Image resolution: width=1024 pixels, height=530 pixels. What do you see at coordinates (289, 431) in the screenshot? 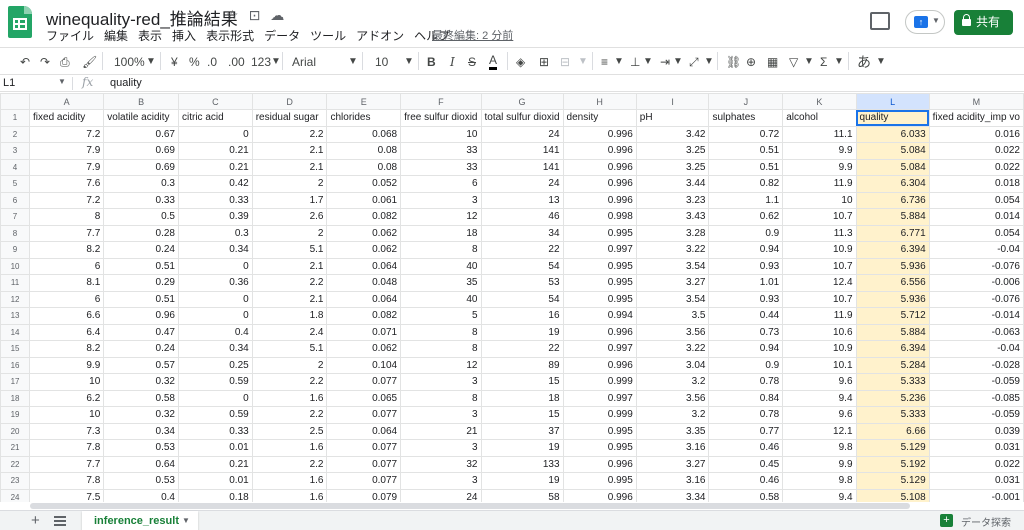
I see `cell: 2.5` at bounding box center [289, 431].